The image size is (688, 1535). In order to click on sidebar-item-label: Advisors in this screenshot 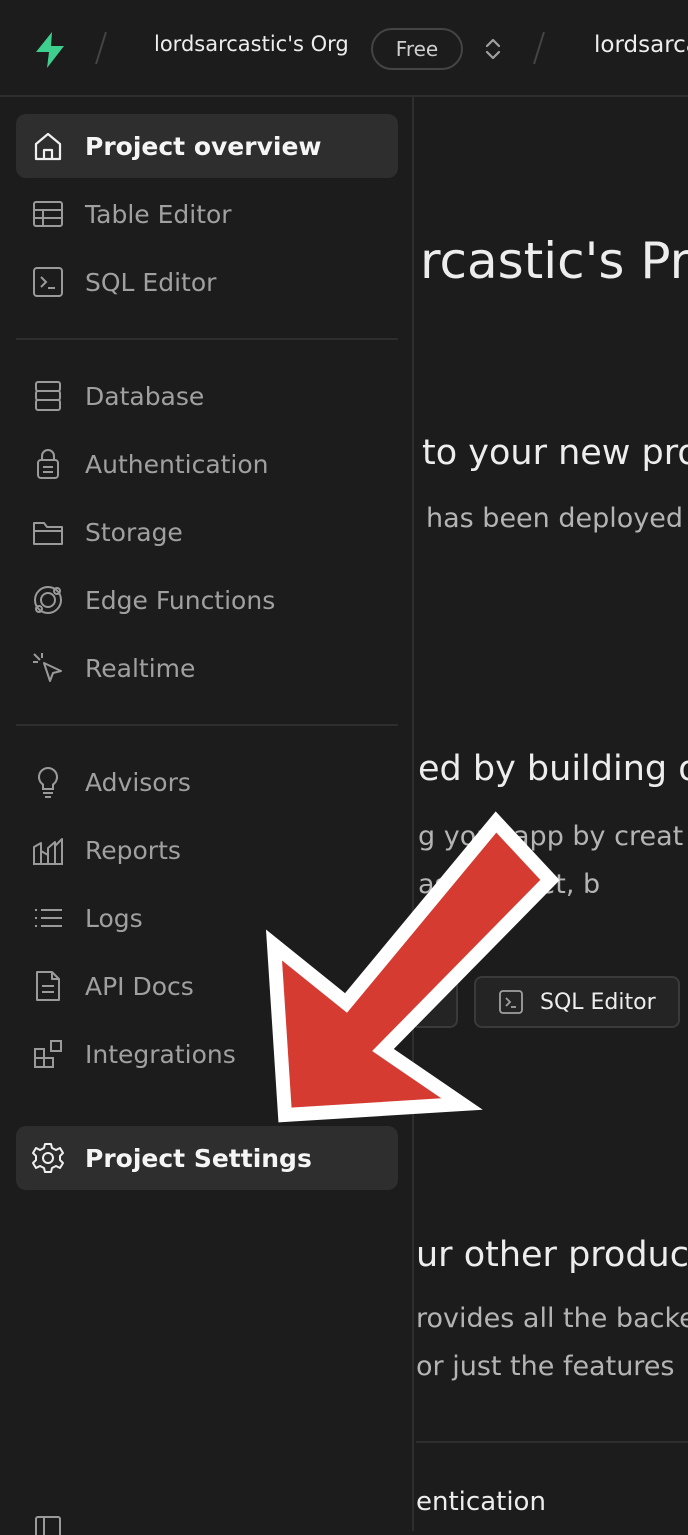, I will do `click(138, 782)`.